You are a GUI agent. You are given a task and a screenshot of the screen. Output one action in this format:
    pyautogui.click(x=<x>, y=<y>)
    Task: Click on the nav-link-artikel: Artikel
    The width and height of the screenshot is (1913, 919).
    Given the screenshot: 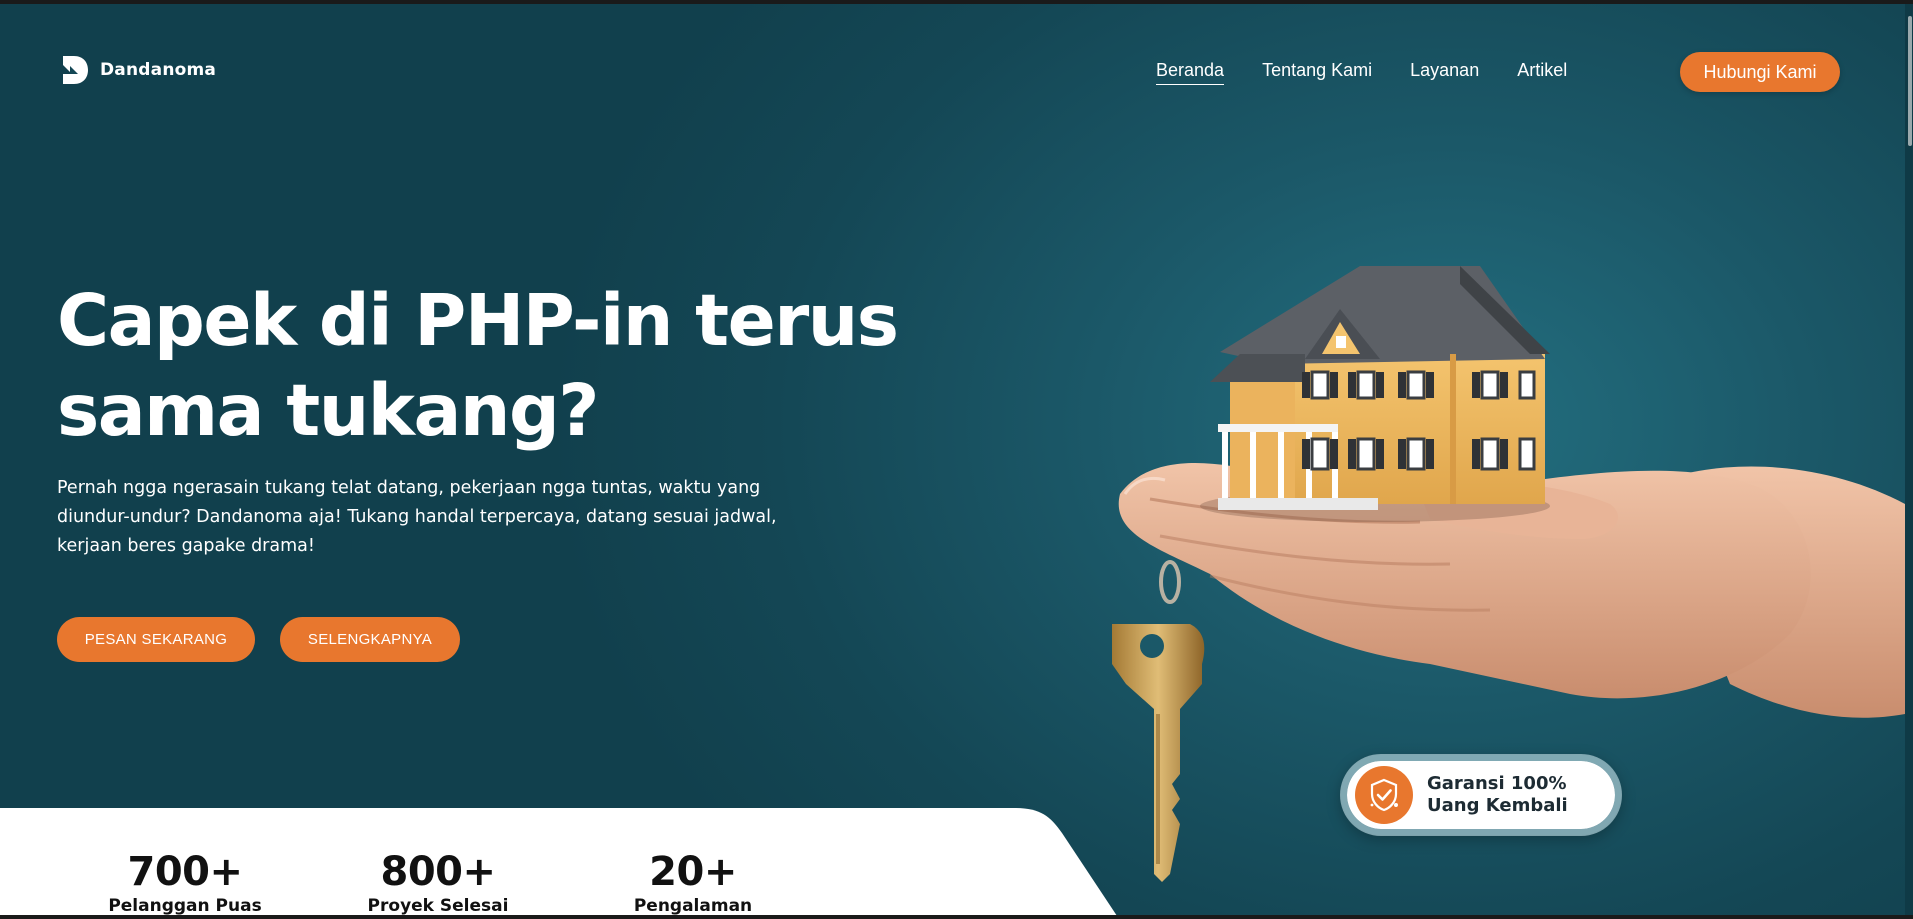 What is the action you would take?
    pyautogui.click(x=1542, y=72)
    